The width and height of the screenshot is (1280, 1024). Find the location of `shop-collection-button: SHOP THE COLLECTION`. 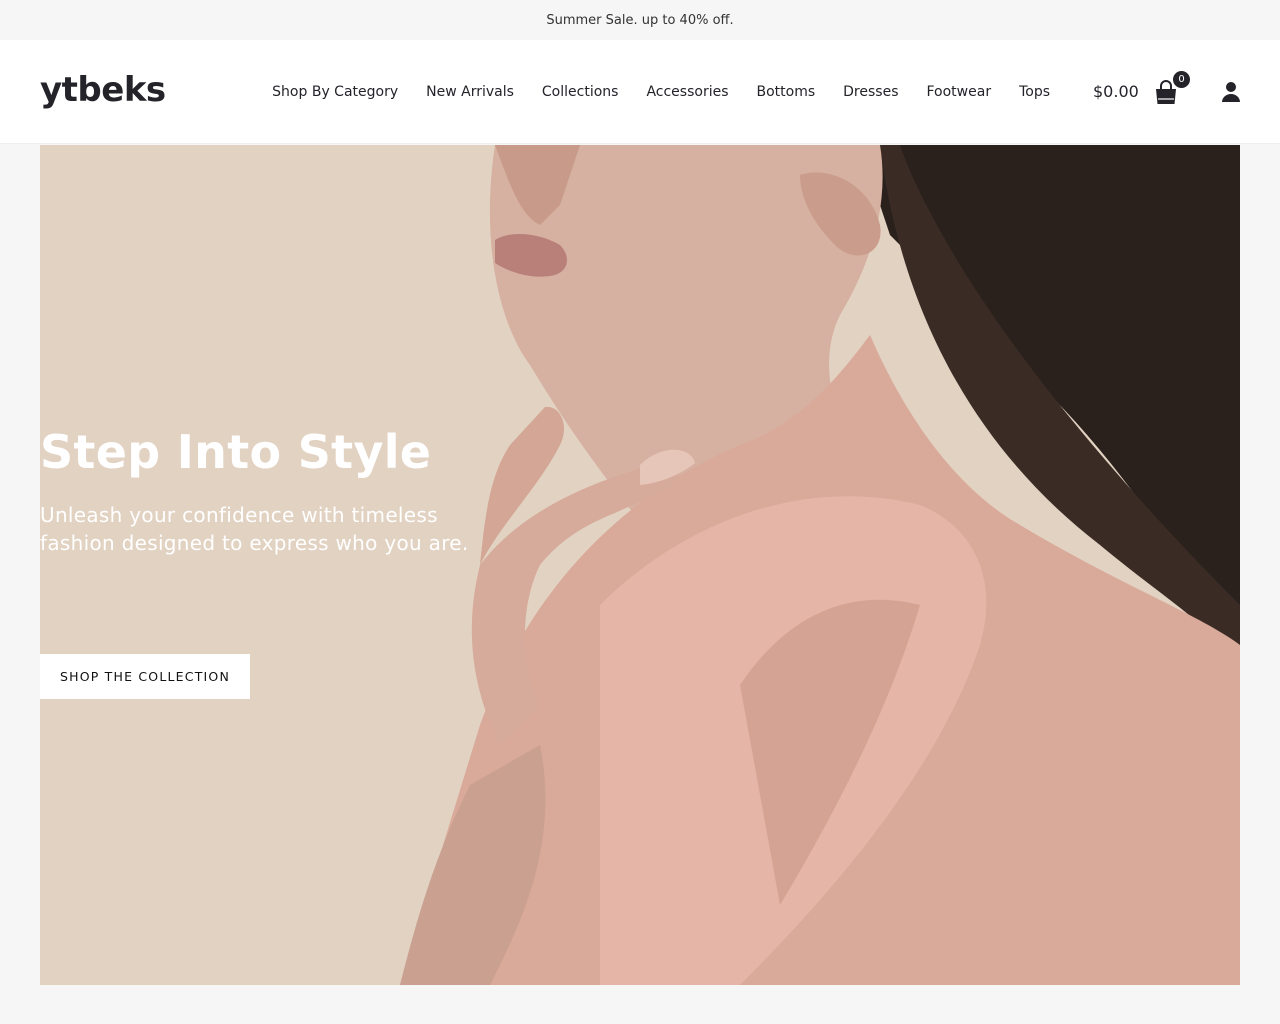

shop-collection-button: SHOP THE COLLECTION is located at coordinates (145, 676).